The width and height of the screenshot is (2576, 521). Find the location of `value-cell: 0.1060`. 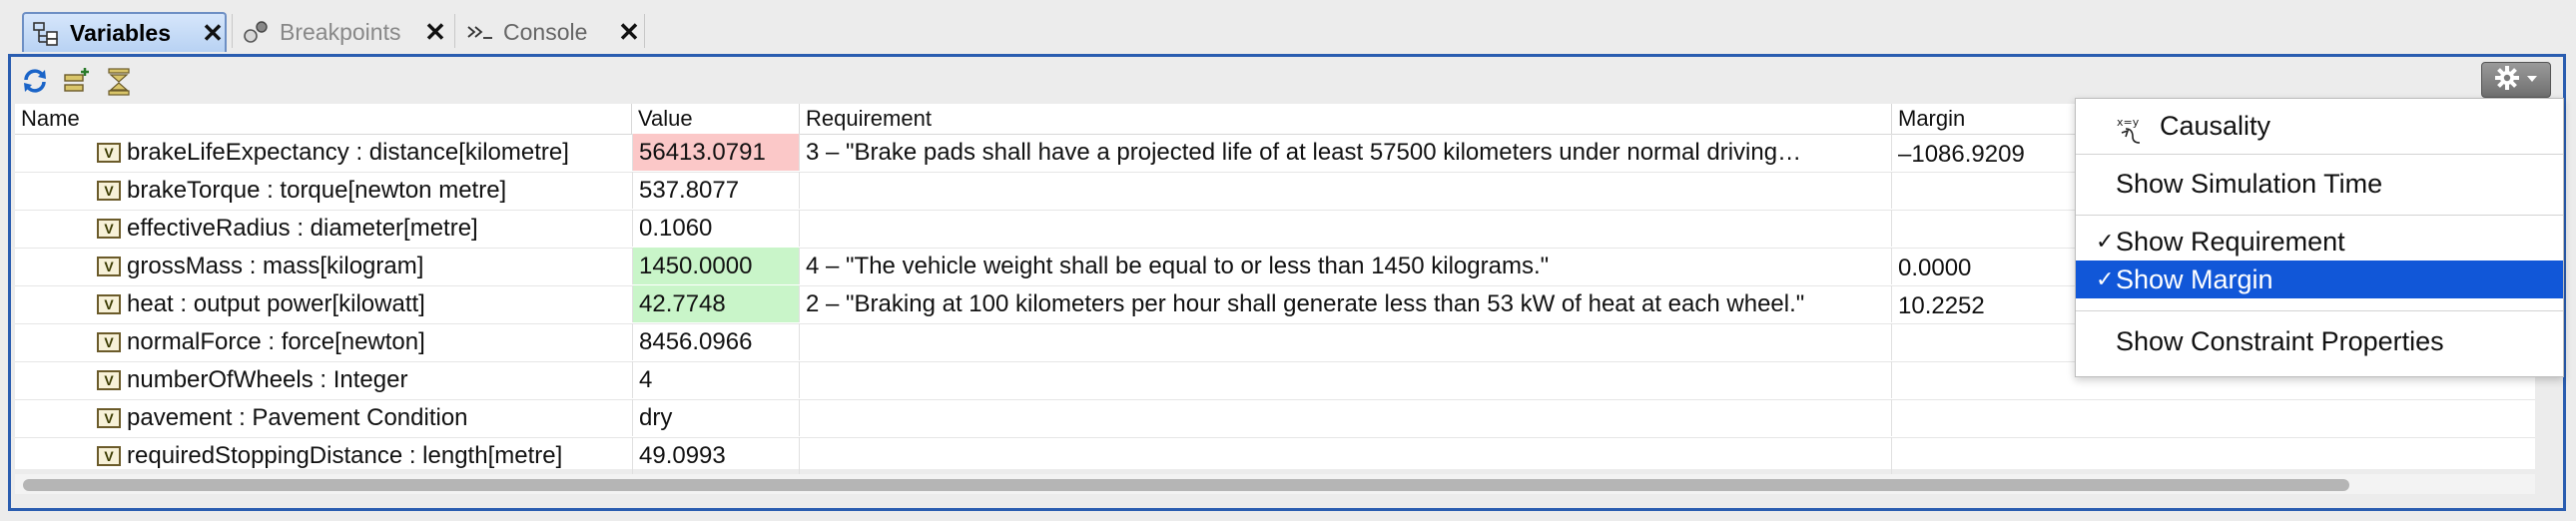

value-cell: 0.1060 is located at coordinates (716, 228).